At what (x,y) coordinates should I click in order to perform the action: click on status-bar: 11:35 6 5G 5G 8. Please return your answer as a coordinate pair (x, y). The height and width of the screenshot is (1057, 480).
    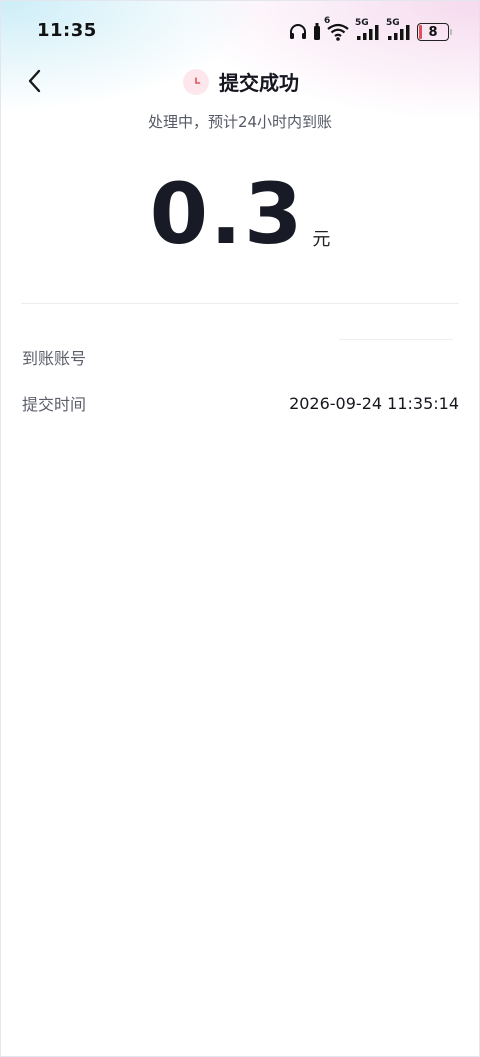
    Looking at the image, I should click on (240, 31).